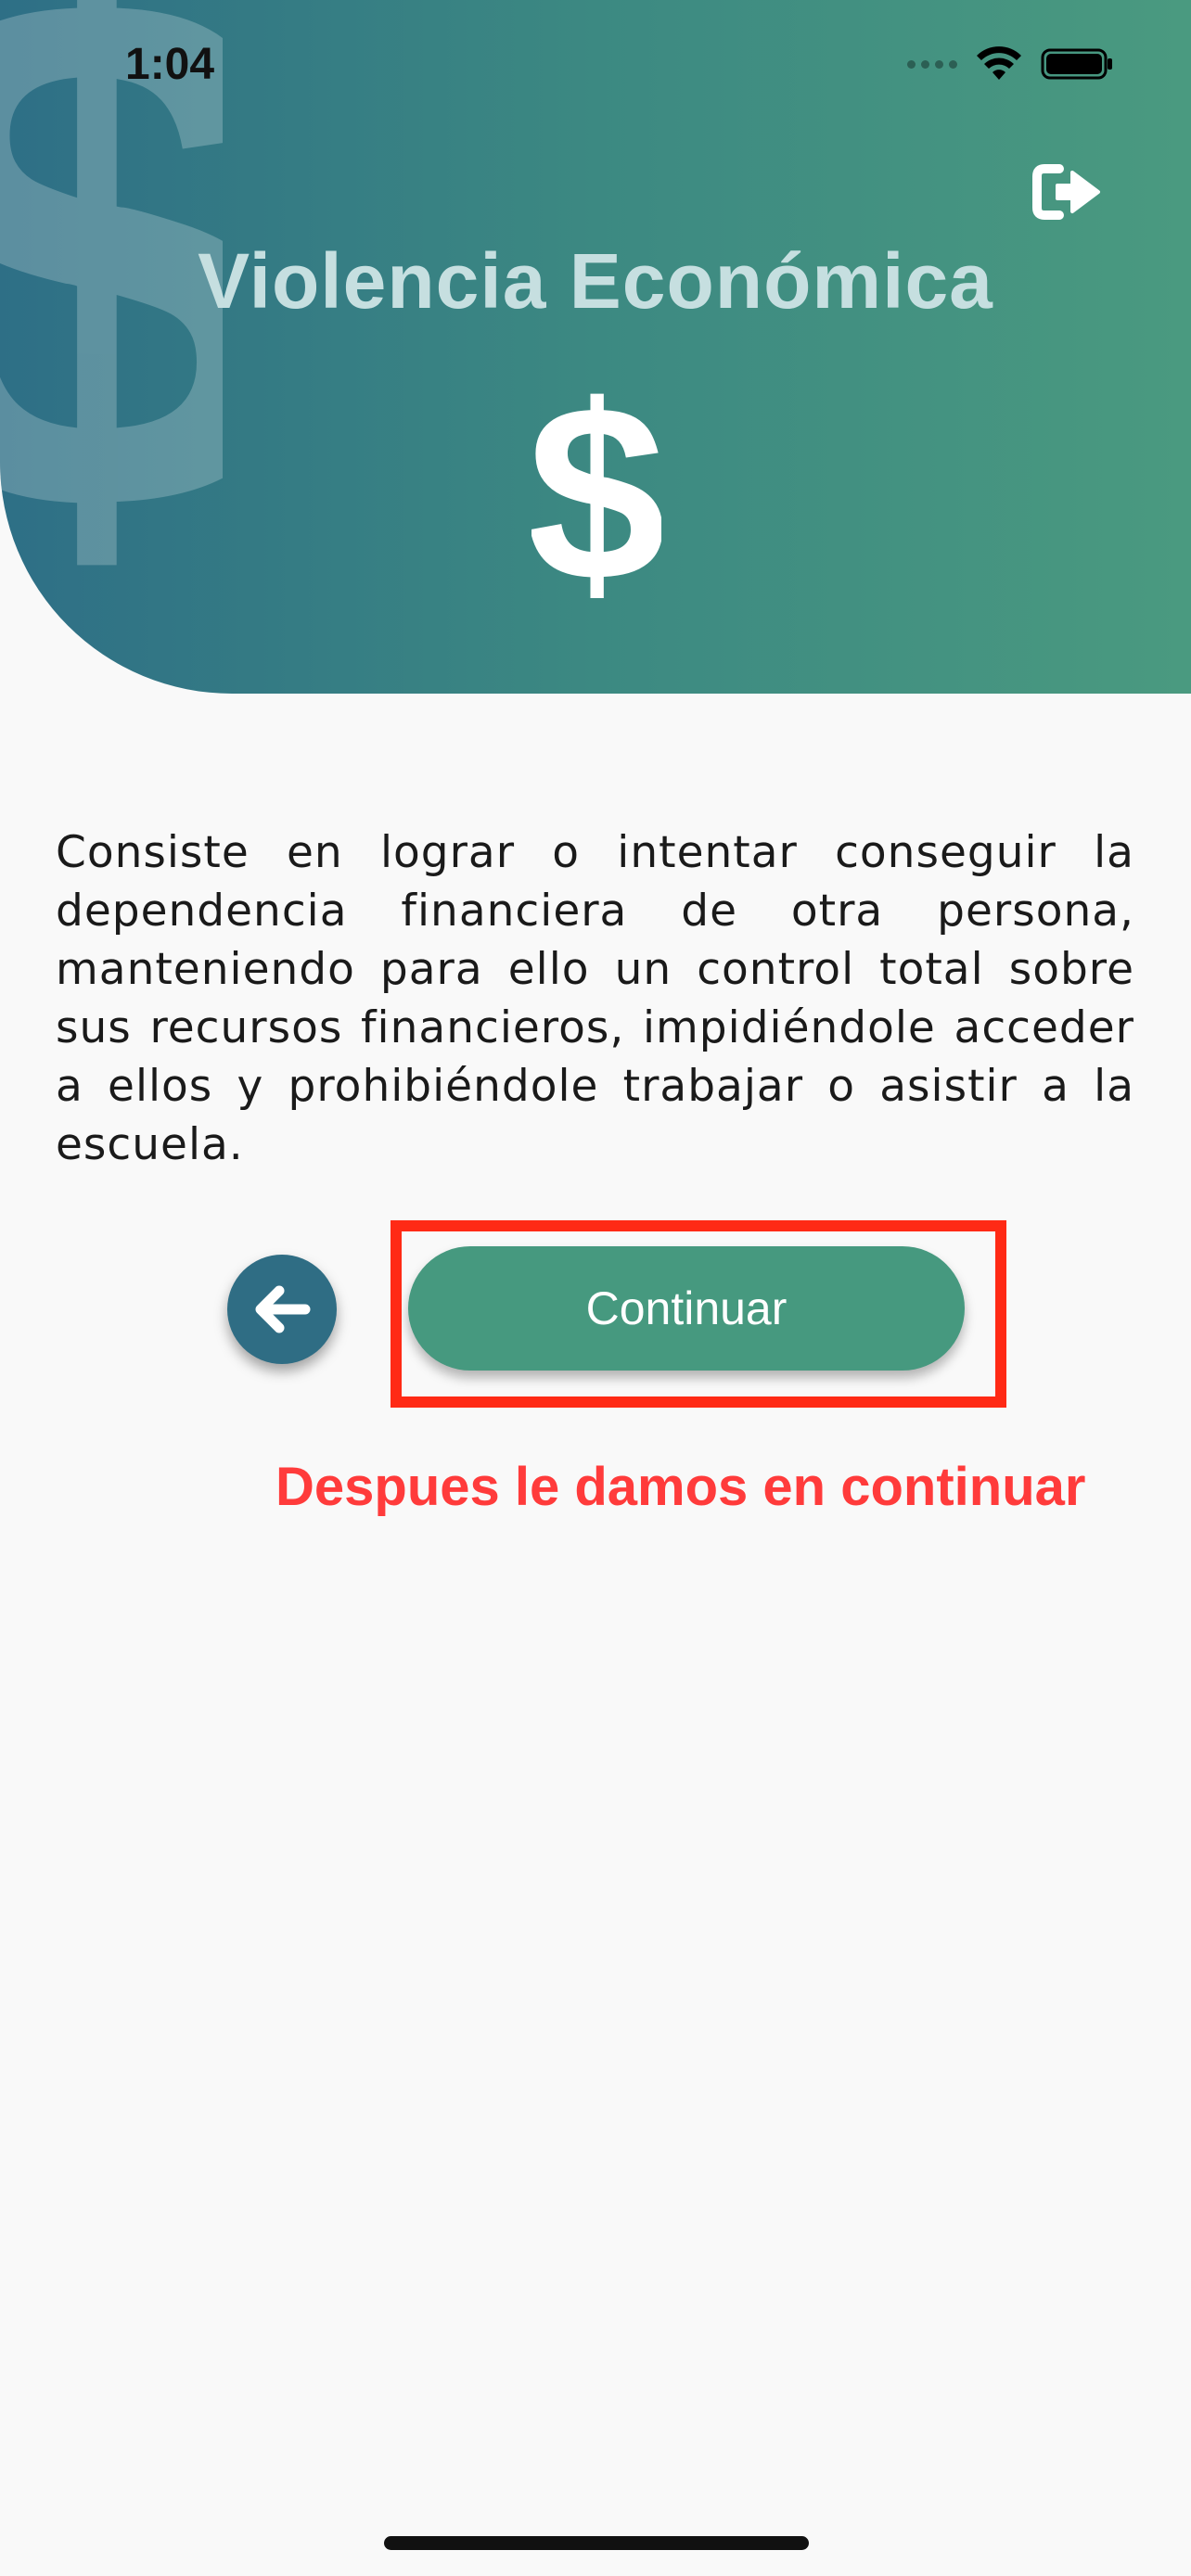 The width and height of the screenshot is (1191, 2576). What do you see at coordinates (680, 1487) in the screenshot?
I see `annotation-text: Despues le damos en continuar` at bounding box center [680, 1487].